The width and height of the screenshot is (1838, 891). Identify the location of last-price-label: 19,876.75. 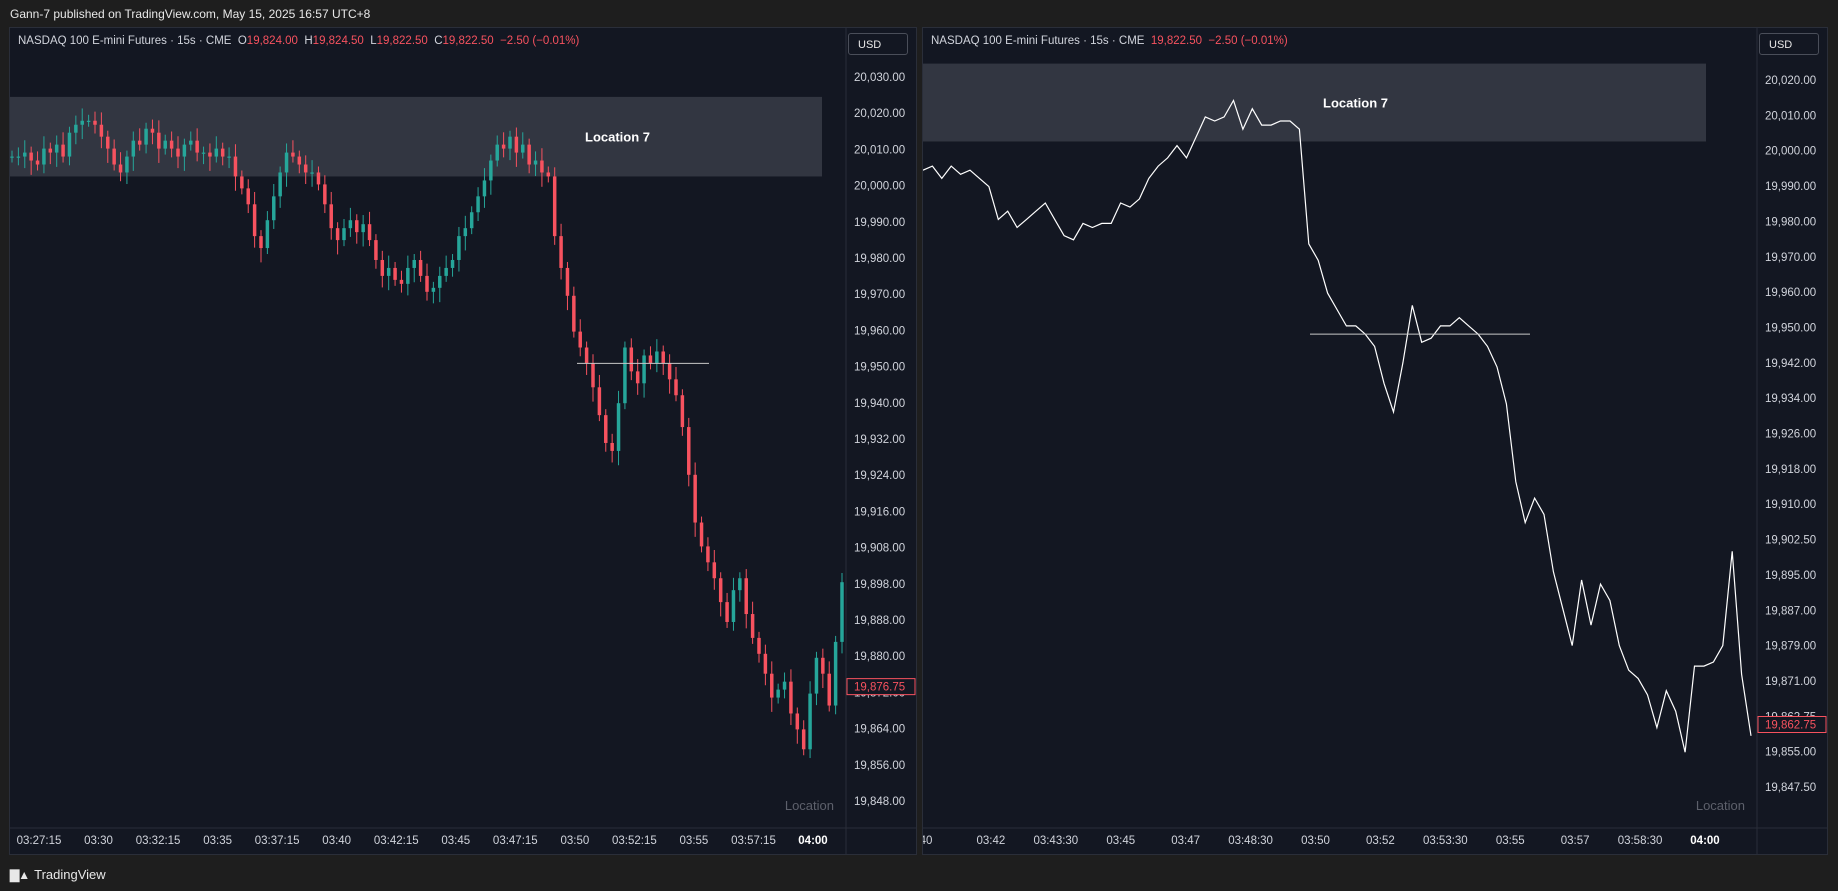
(879, 688).